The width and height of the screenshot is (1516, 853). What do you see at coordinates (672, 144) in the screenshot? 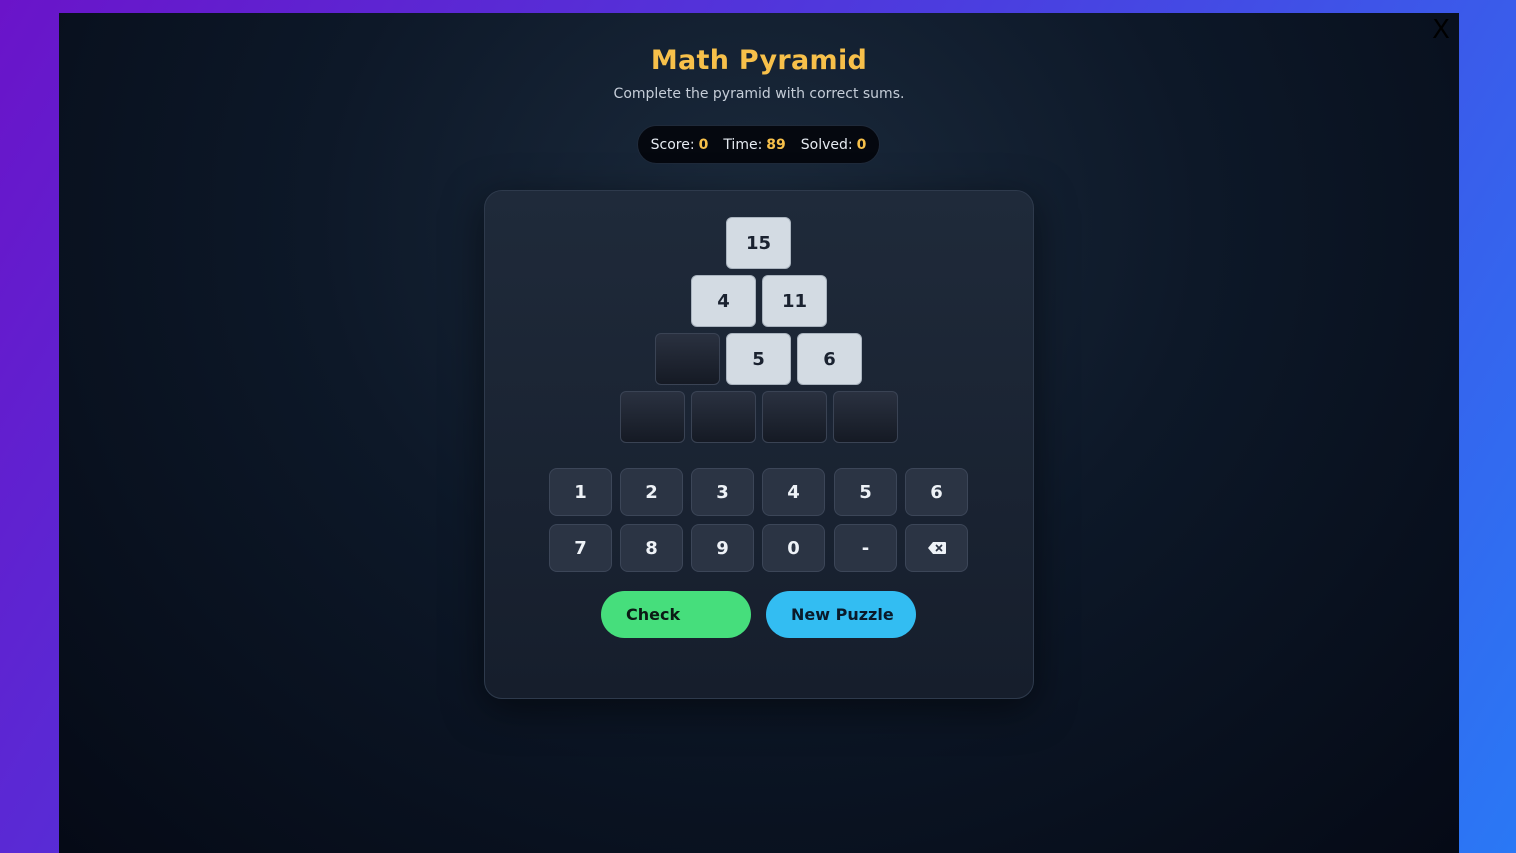
I see `score-label: Score:` at bounding box center [672, 144].